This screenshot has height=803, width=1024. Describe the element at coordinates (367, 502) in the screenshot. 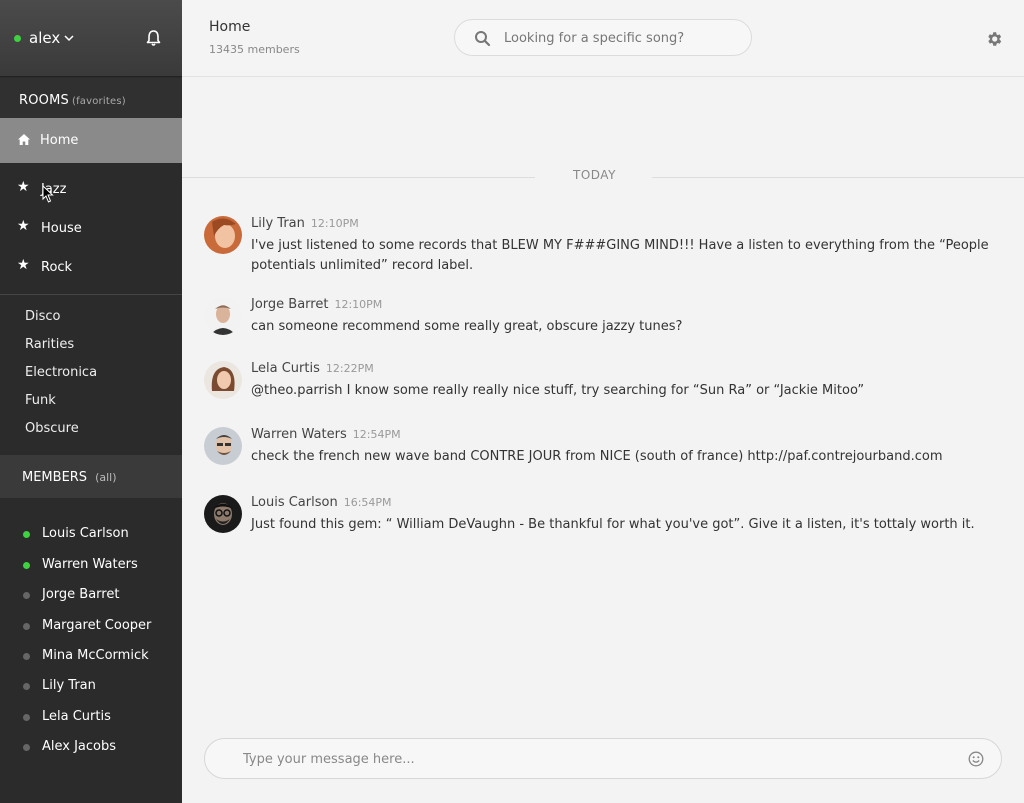

I see `message-time: 16:54PM` at that location.